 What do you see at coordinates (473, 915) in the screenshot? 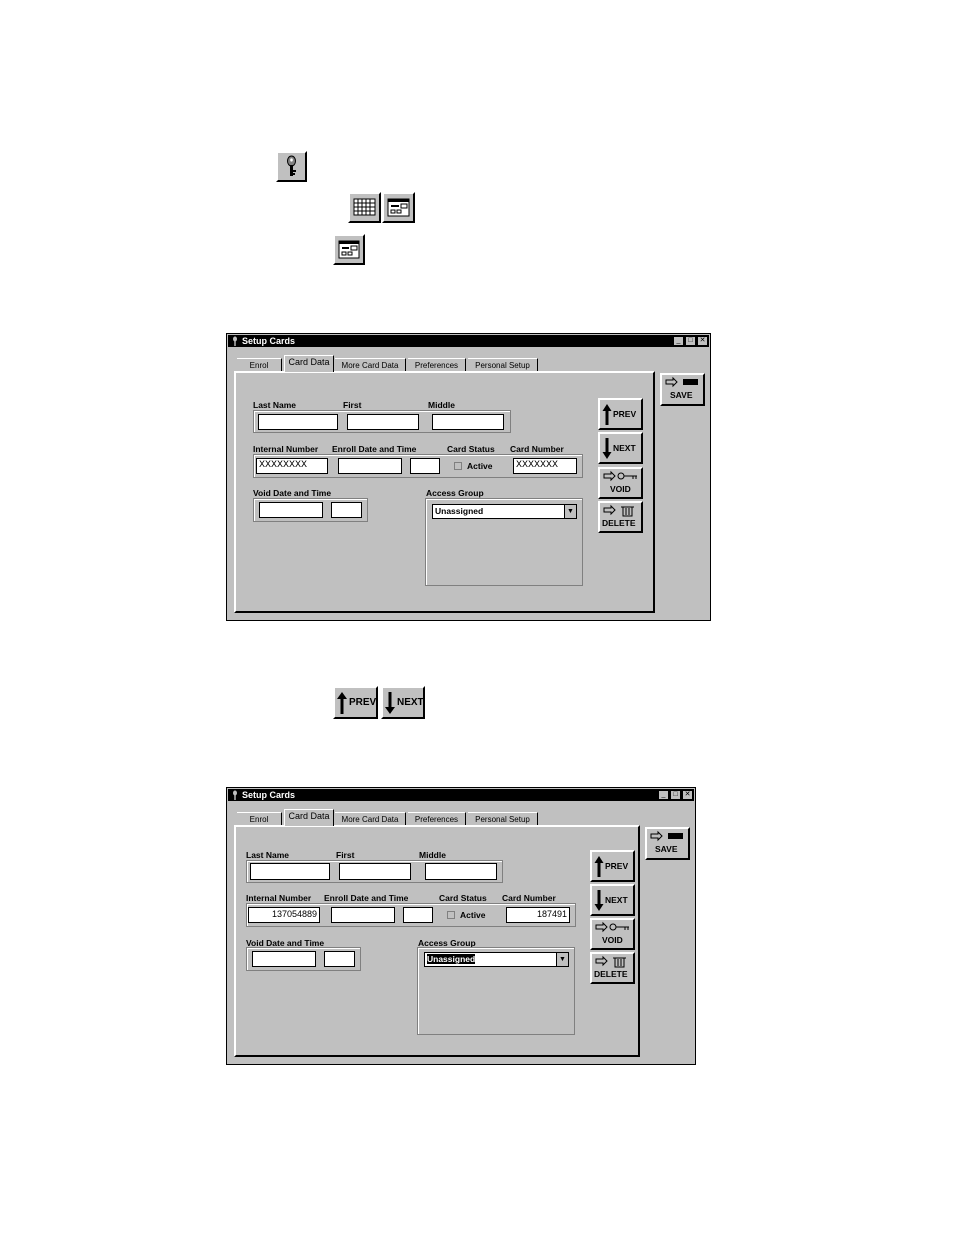
I see `active-label: Active` at bounding box center [473, 915].